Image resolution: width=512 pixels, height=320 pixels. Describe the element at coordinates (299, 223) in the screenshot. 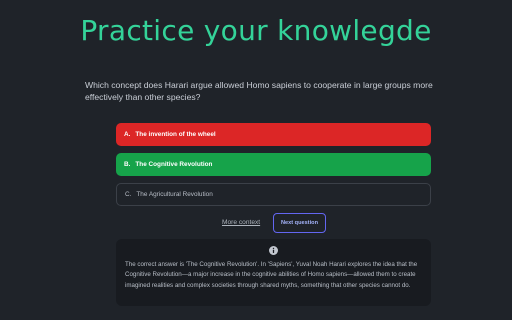

I see `next-question-button: Next question` at that location.